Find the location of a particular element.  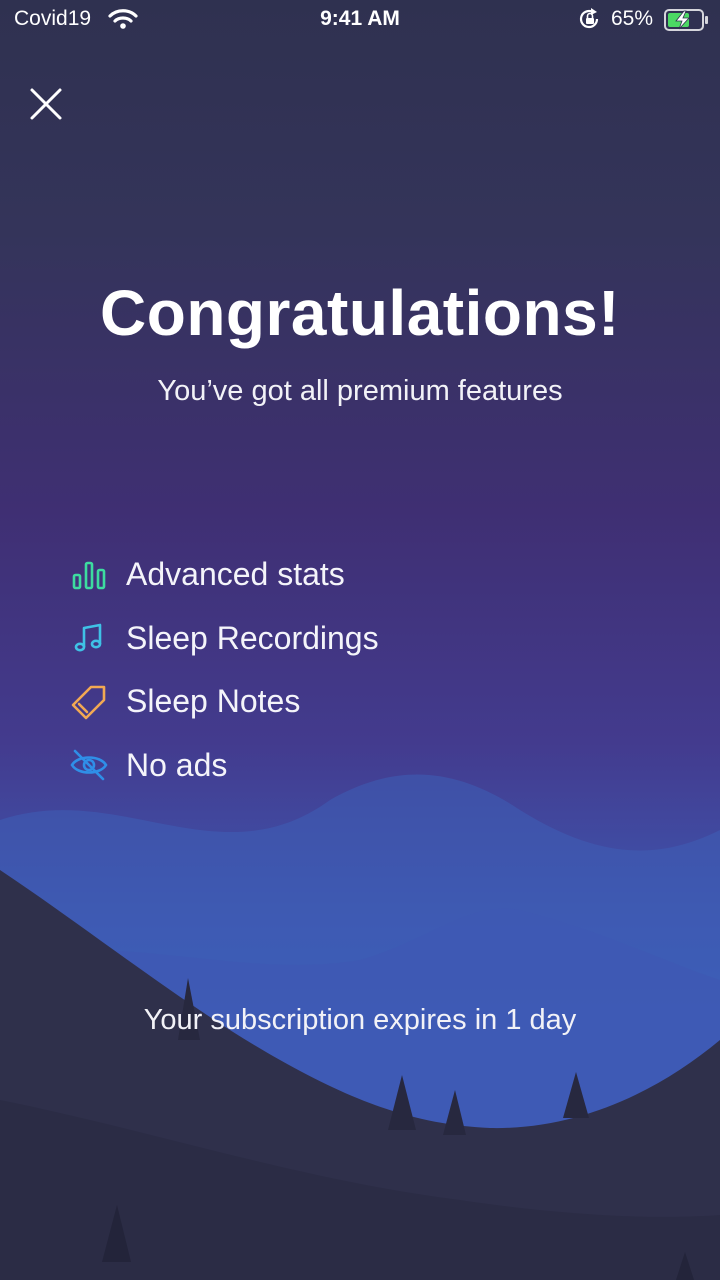

subscription-expiry-text: Your subscription expires in 1 day is located at coordinates (360, 1020).